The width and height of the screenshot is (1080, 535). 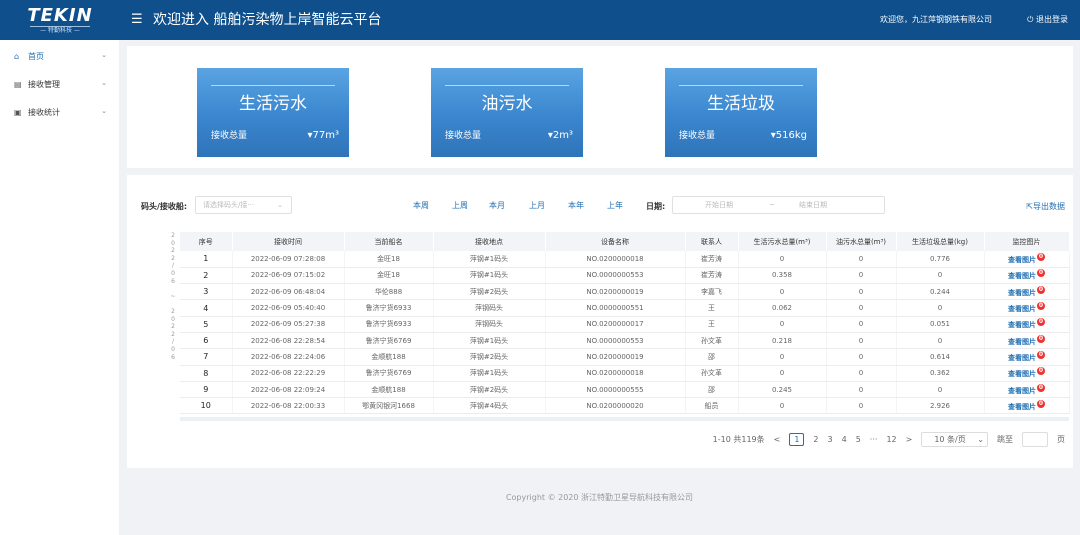 What do you see at coordinates (507, 104) in the screenshot?
I see `card-title: 油污水` at bounding box center [507, 104].